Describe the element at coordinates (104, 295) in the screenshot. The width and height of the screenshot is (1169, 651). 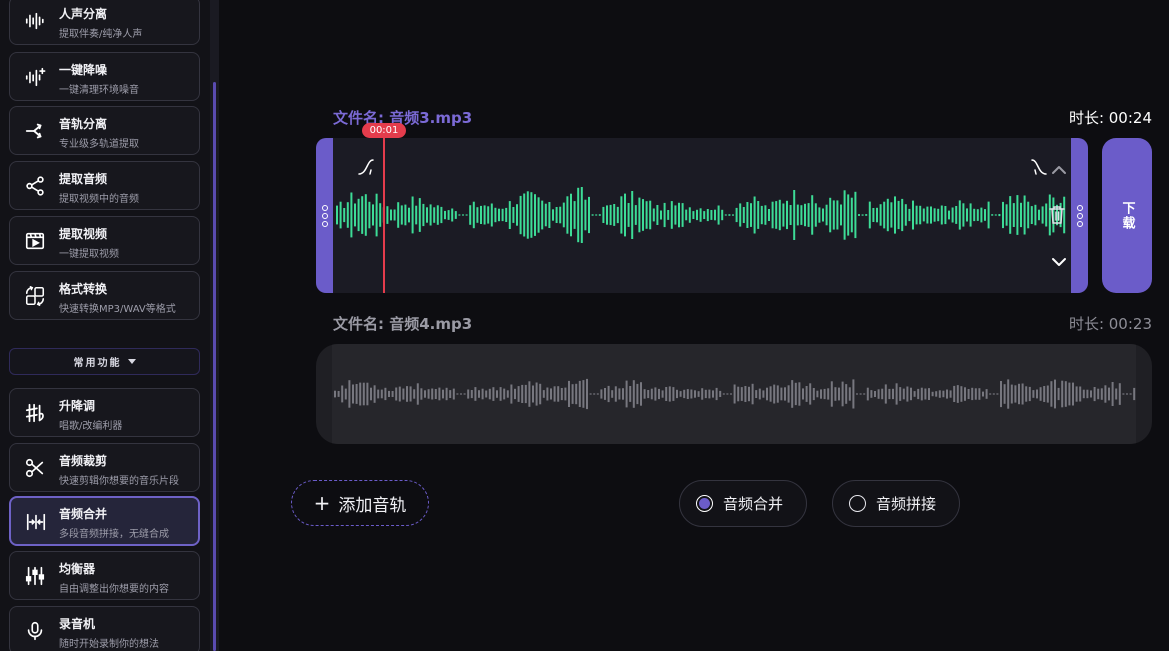
I see `tool-format-convert: 格式转换 快速转换MP3/WAV等格式` at that location.